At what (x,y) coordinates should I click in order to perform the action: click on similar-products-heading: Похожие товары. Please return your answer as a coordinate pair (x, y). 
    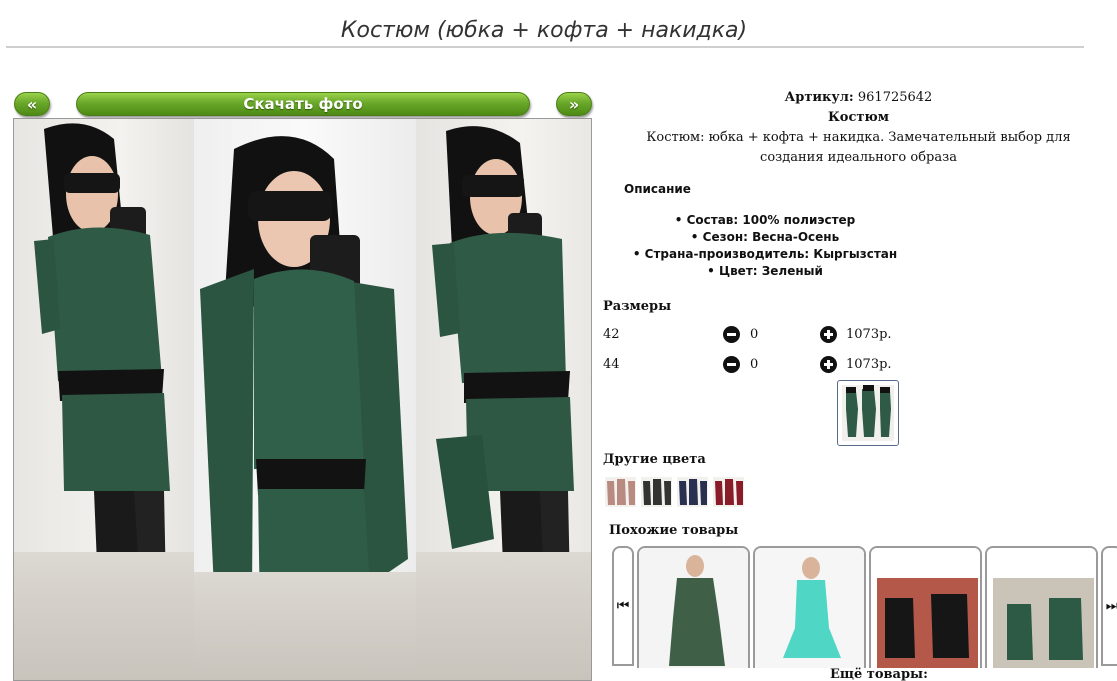
    Looking at the image, I should click on (674, 530).